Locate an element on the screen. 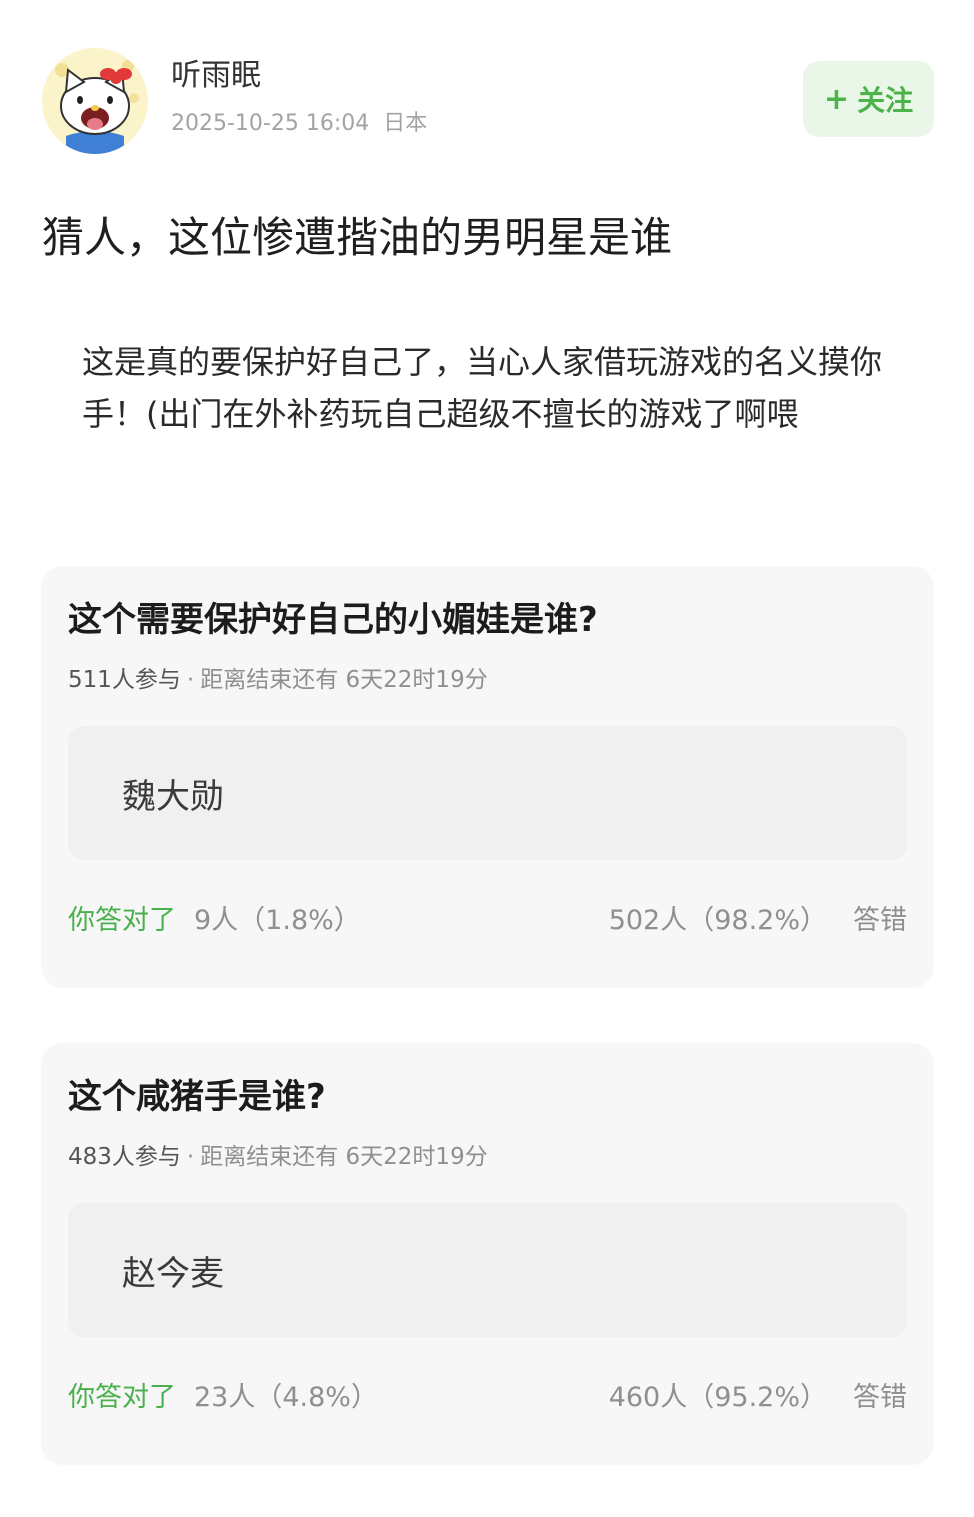 The width and height of the screenshot is (974, 1517). quiz-answer-option: 魏大勋 is located at coordinates (487, 793).